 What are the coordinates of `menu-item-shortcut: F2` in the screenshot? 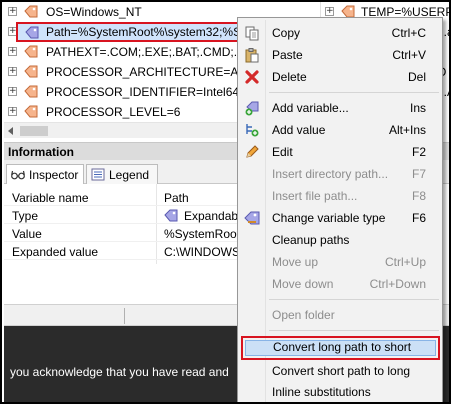 It's located at (418, 152).